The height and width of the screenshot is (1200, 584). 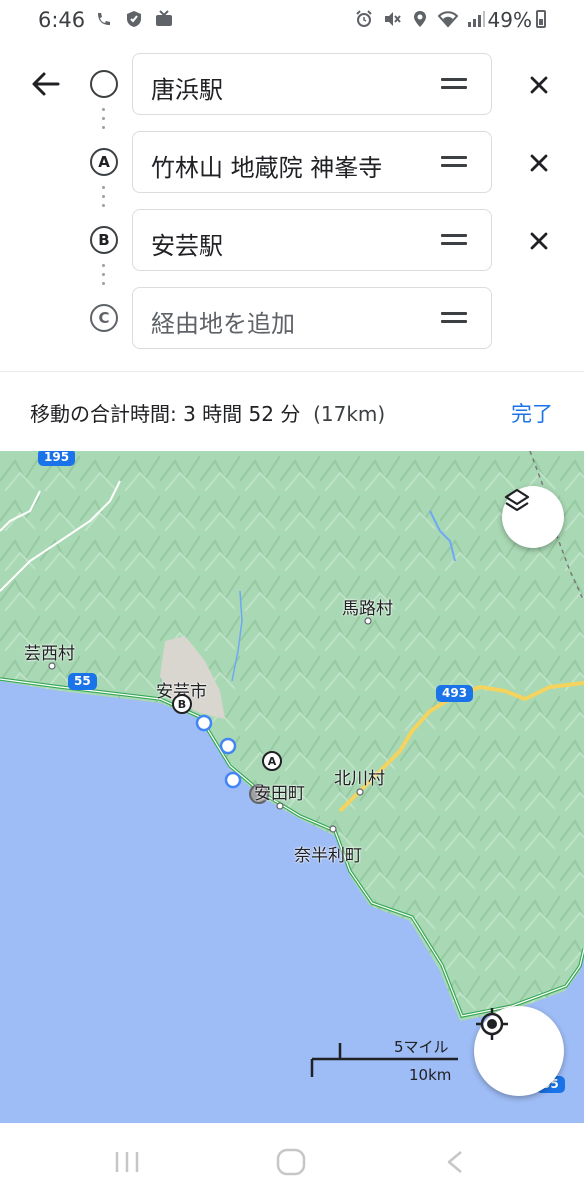 I want to click on route-shield-195: 195, so click(x=57, y=458).